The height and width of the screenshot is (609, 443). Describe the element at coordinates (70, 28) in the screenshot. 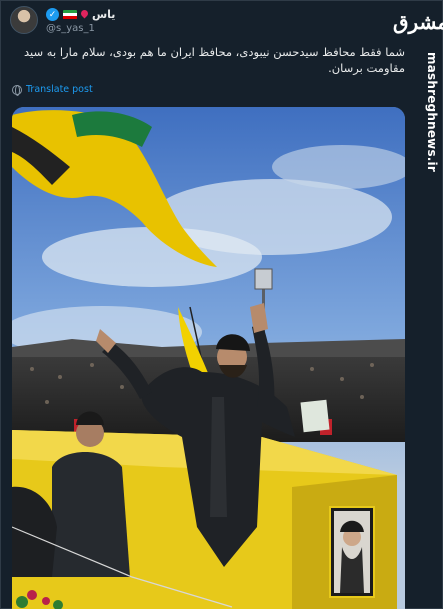

I see `user-handle: @s_yas_1` at that location.